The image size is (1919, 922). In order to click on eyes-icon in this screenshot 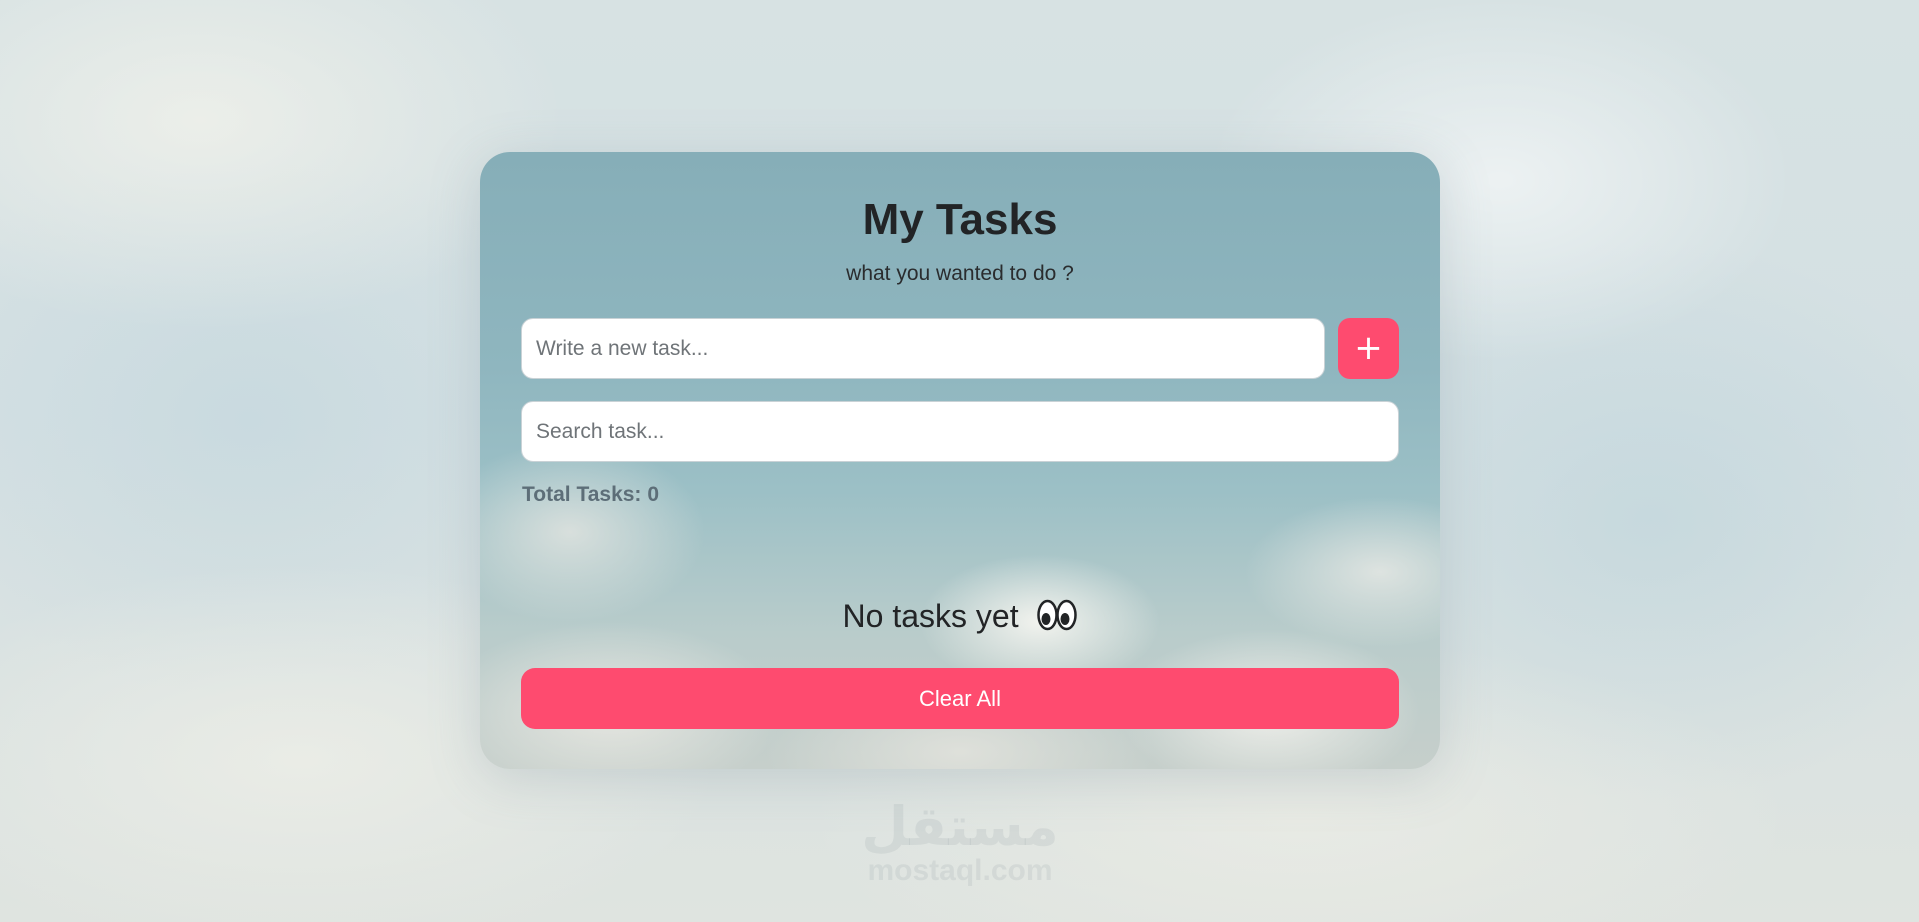, I will do `click(1057, 615)`.